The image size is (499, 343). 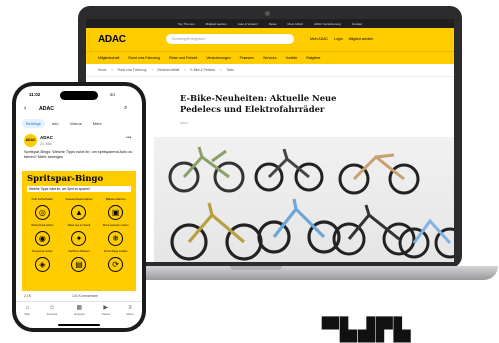 I want to click on page-tabs: Beiträge Info Videos Mehr, so click(x=64, y=123).